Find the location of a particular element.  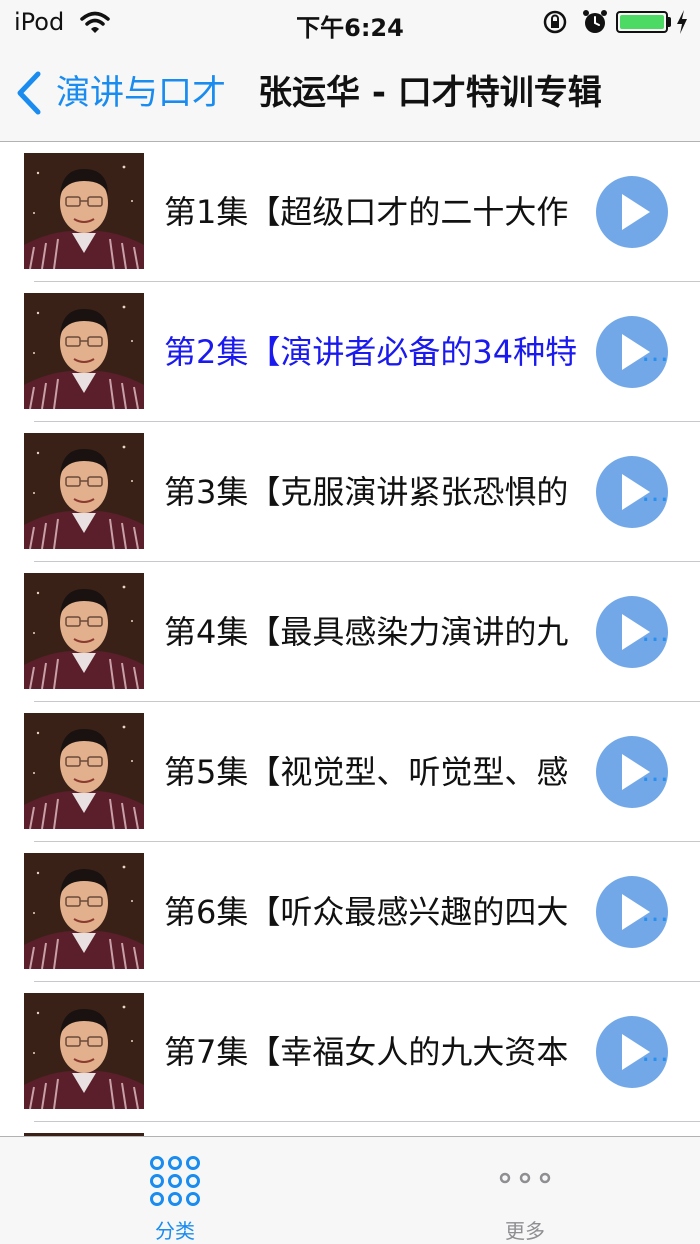

episode-title: 第6集【听众最感兴趣的四大 is located at coordinates (366, 912).